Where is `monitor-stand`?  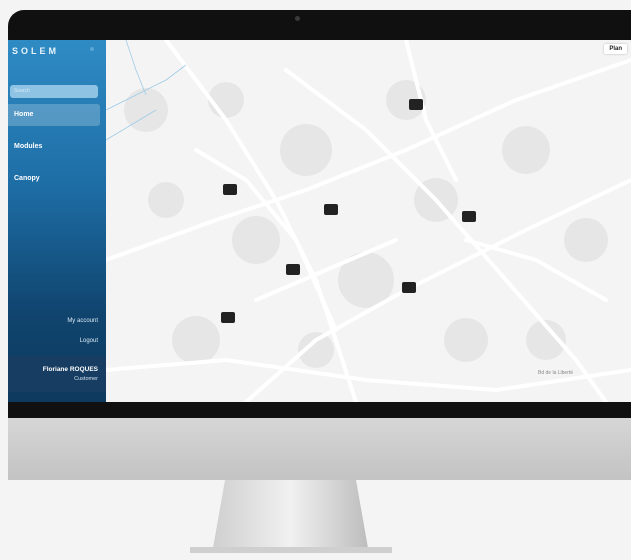
monitor-stand is located at coordinates (291, 516).